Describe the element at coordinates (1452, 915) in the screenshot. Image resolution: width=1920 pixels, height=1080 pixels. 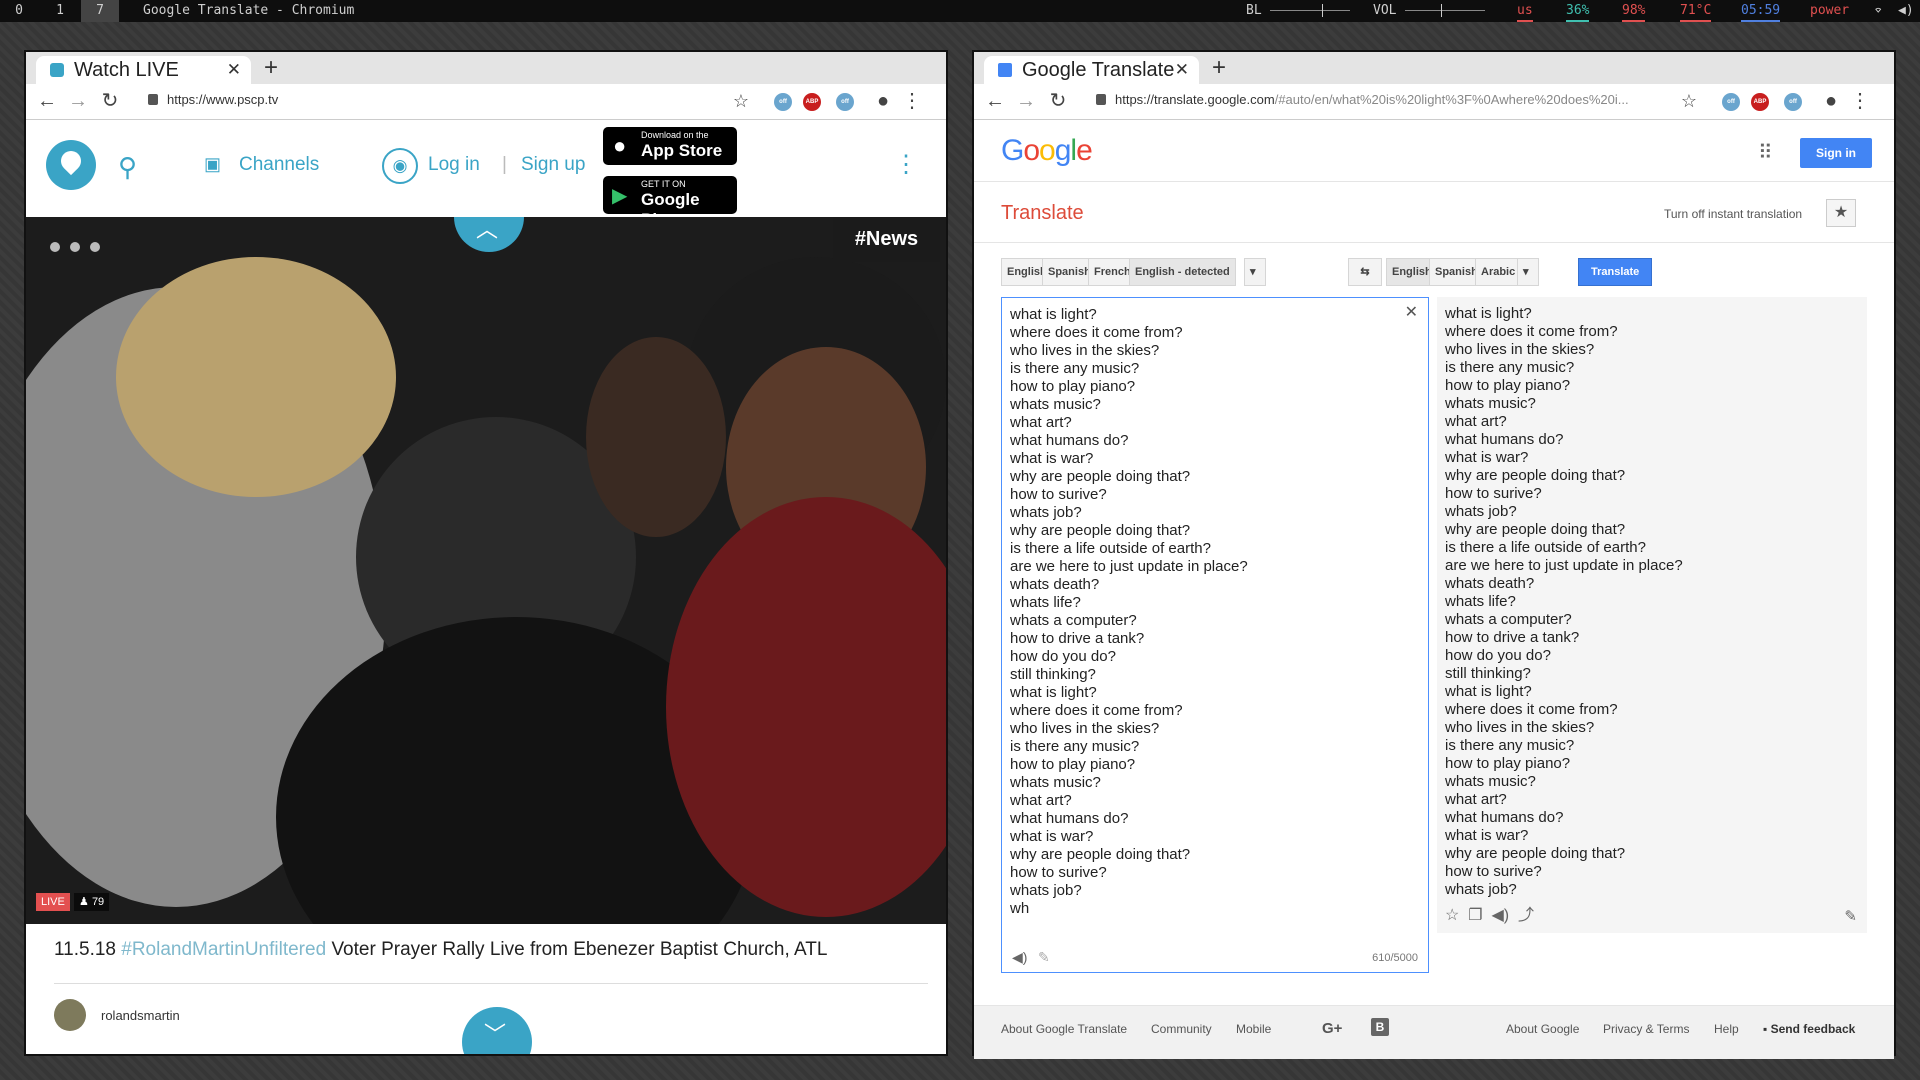
I see `star-icon: ☆` at that location.